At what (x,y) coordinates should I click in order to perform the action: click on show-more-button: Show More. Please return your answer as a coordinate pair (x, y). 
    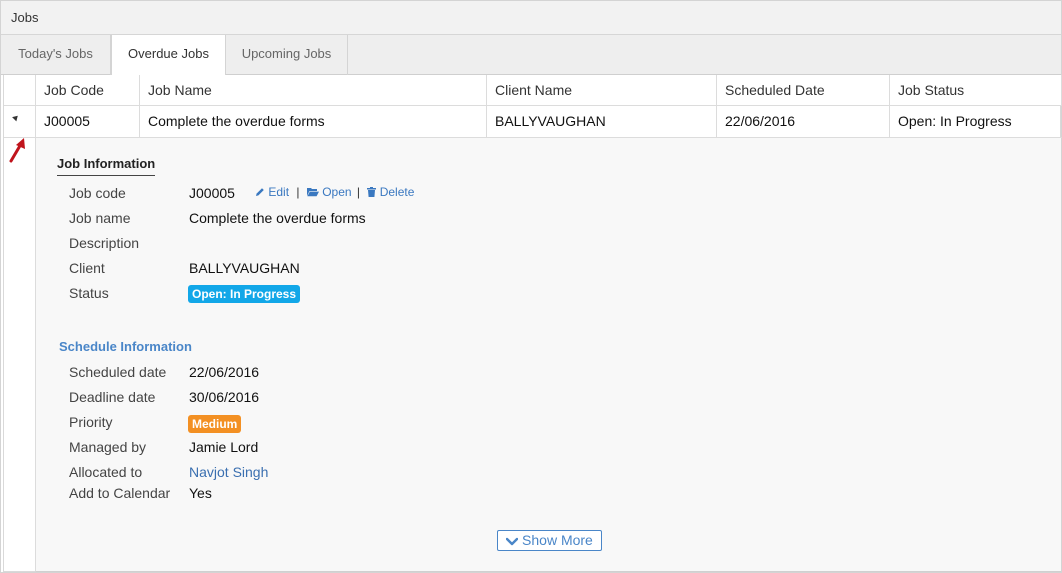
    Looking at the image, I should click on (549, 540).